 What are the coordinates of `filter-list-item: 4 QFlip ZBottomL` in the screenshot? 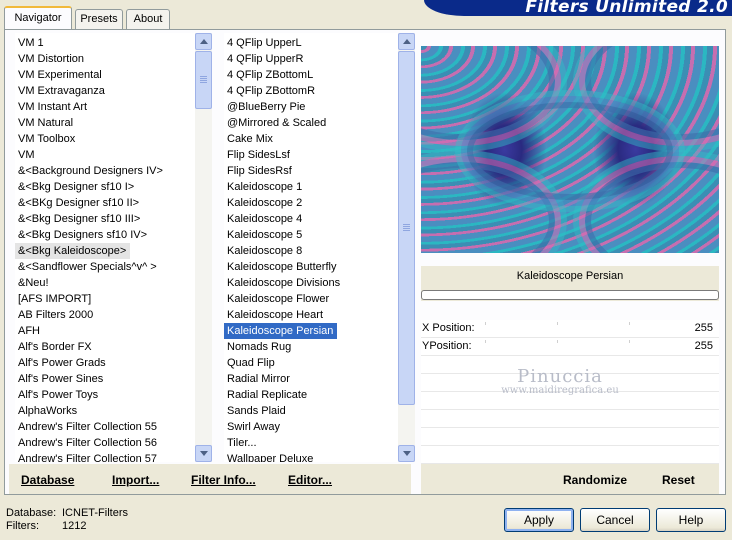 It's located at (270, 75).